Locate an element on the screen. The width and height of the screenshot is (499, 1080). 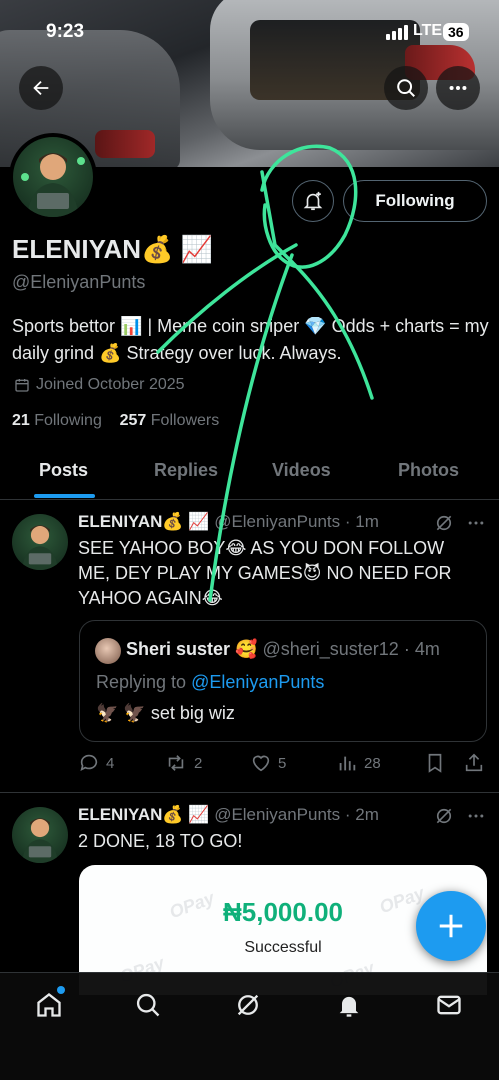
joined-date: Joined October 2025 is located at coordinates (99, 385).